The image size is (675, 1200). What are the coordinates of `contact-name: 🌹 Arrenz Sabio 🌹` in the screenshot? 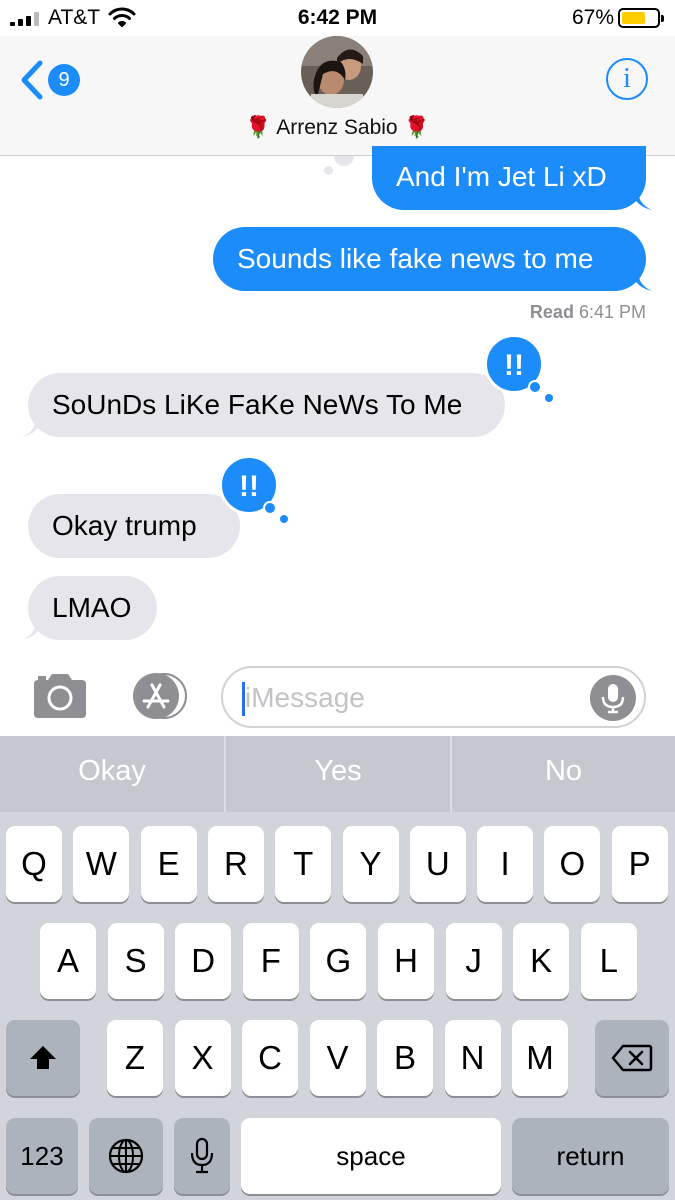 It's located at (337, 128).